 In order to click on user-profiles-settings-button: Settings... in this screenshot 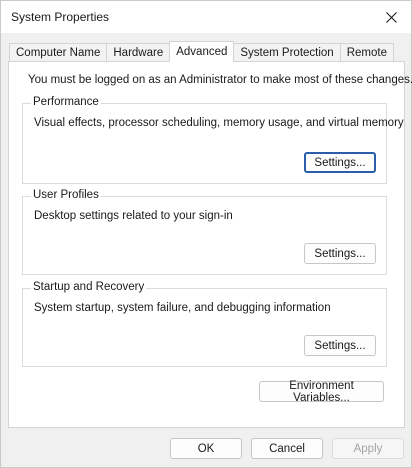, I will do `click(340, 253)`.